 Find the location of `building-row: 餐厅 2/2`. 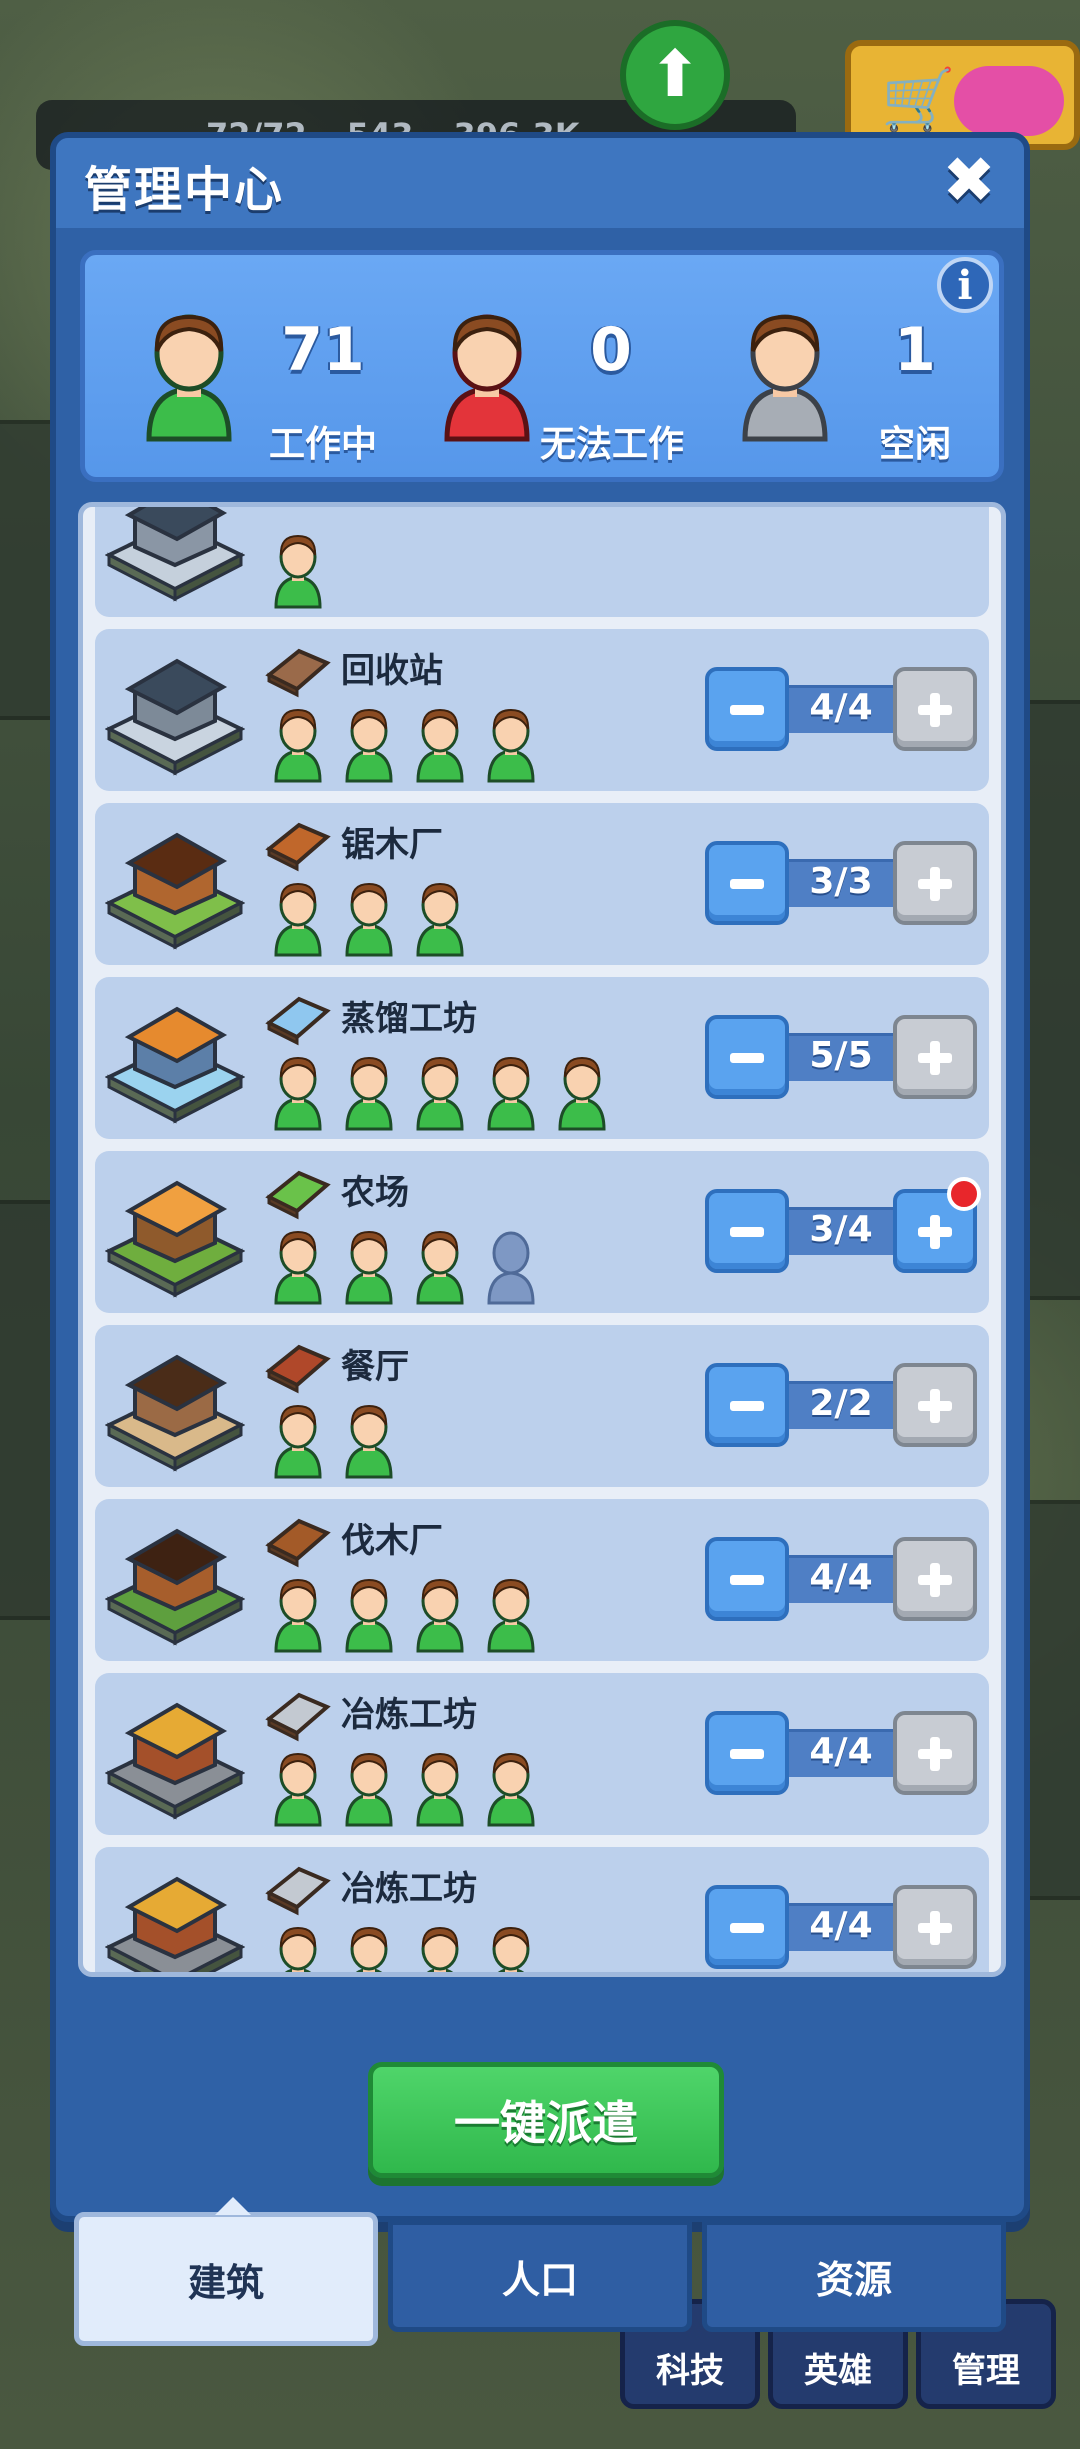

building-row: 餐厅 2/2 is located at coordinates (542, 1406).